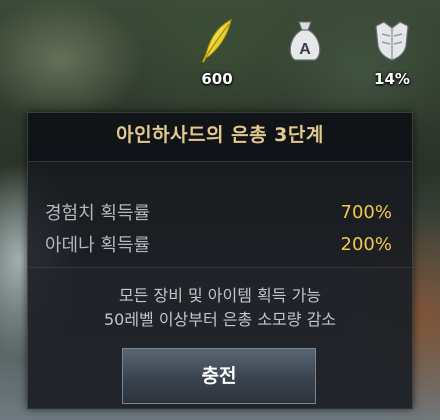 This screenshot has height=420, width=440. Describe the element at coordinates (392, 41) in the screenshot. I see `armor-icon` at that location.